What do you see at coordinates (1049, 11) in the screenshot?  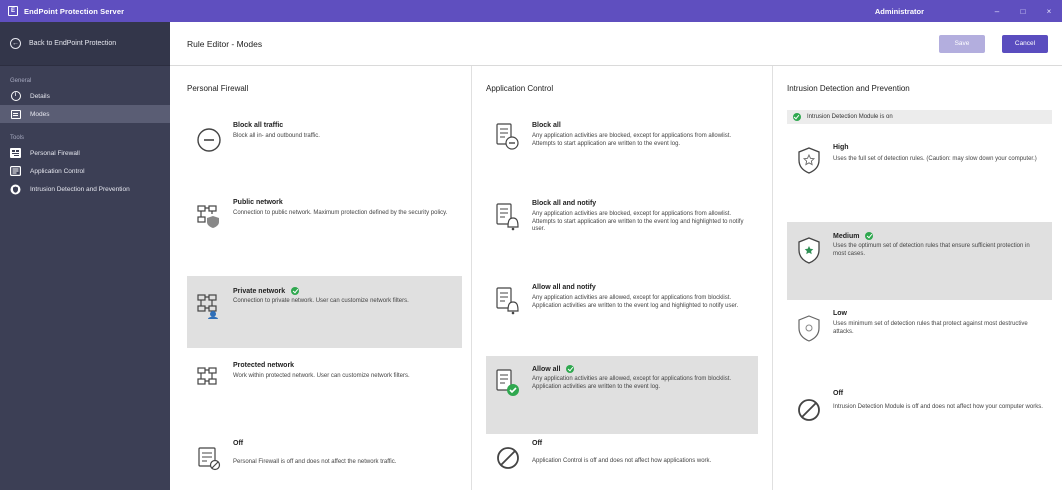 I see `close-button: ×` at bounding box center [1049, 11].